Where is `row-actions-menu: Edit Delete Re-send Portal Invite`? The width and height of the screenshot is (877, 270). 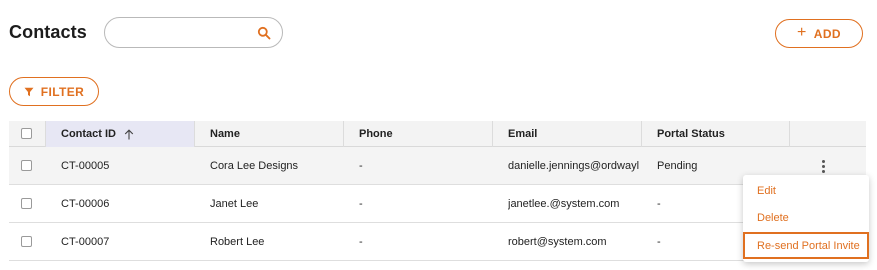 row-actions-menu: Edit Delete Re-send Portal Invite is located at coordinates (806, 218).